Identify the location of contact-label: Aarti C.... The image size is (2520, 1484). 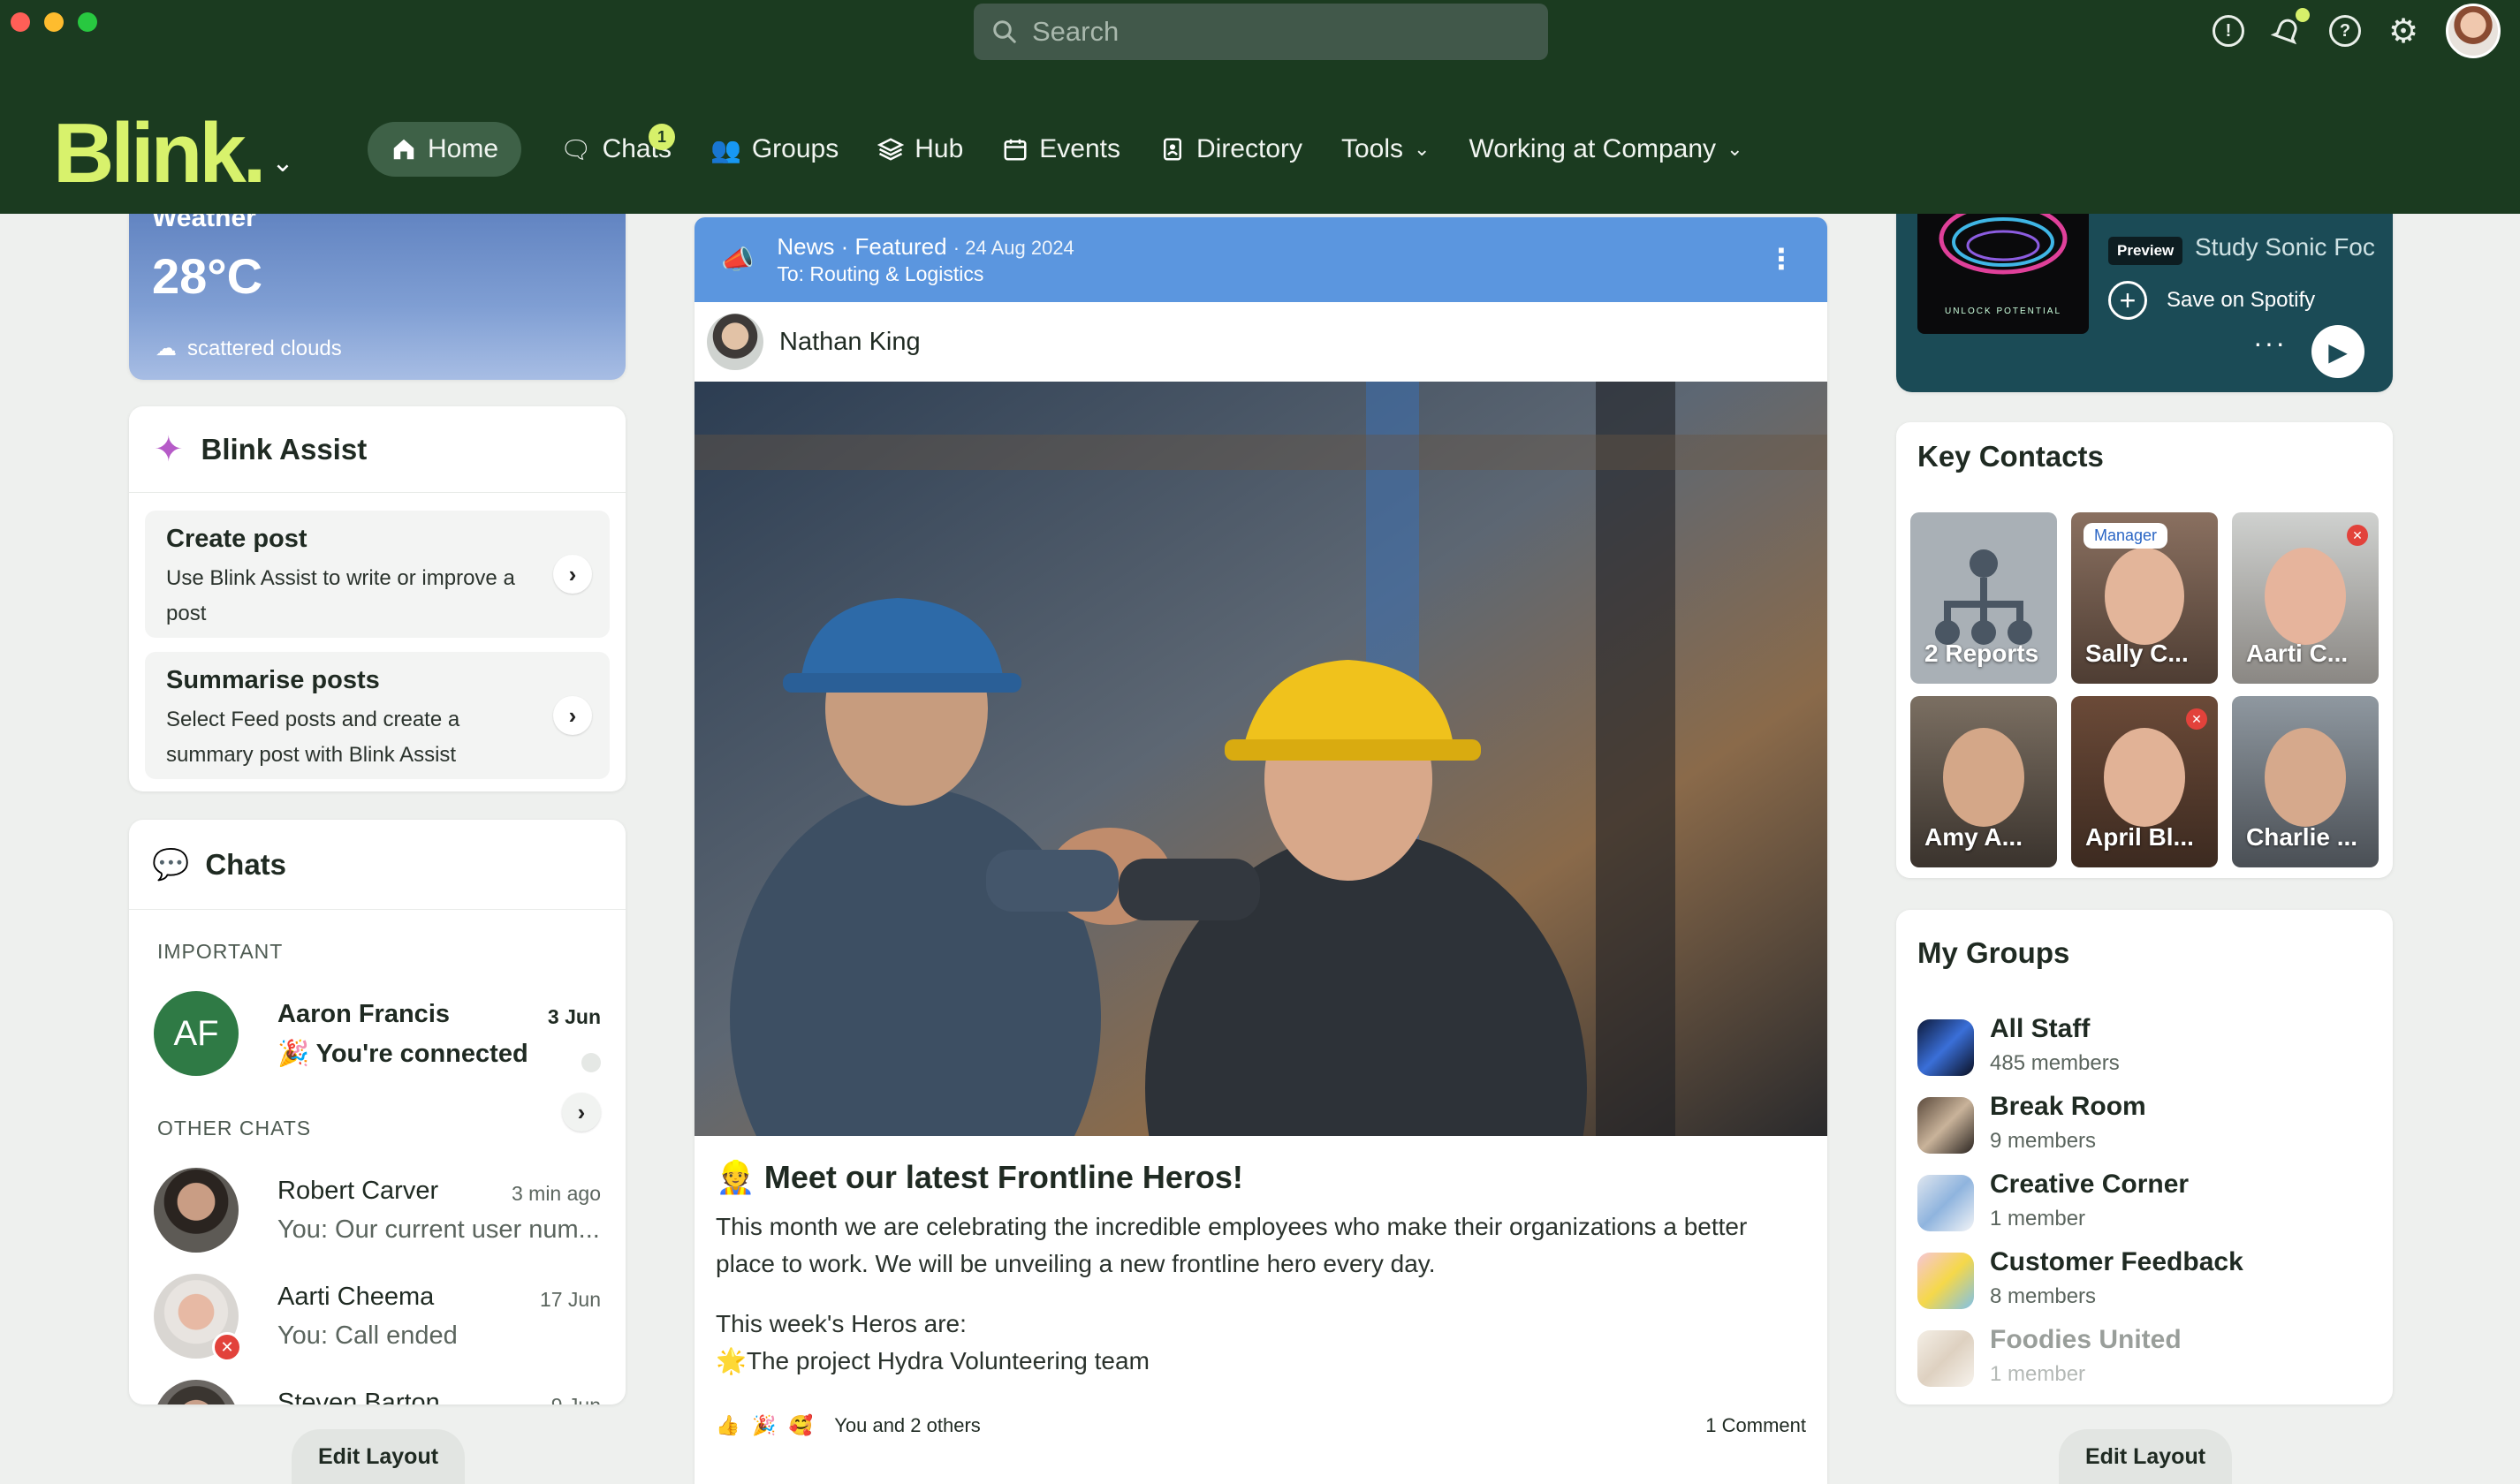
(2297, 653).